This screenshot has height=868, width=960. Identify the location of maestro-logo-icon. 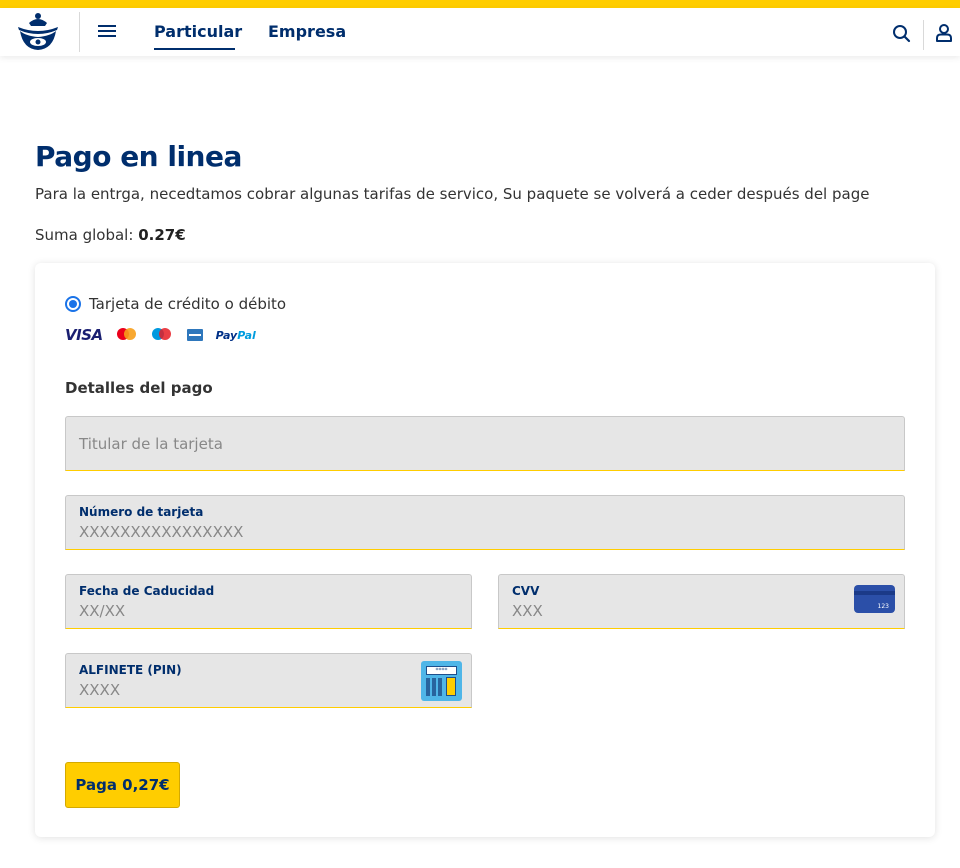
(161, 335).